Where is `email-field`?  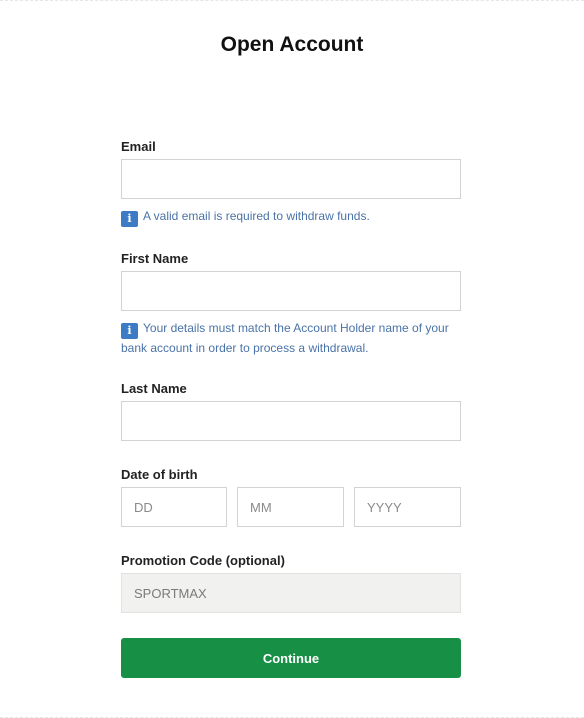
email-field is located at coordinates (291, 179).